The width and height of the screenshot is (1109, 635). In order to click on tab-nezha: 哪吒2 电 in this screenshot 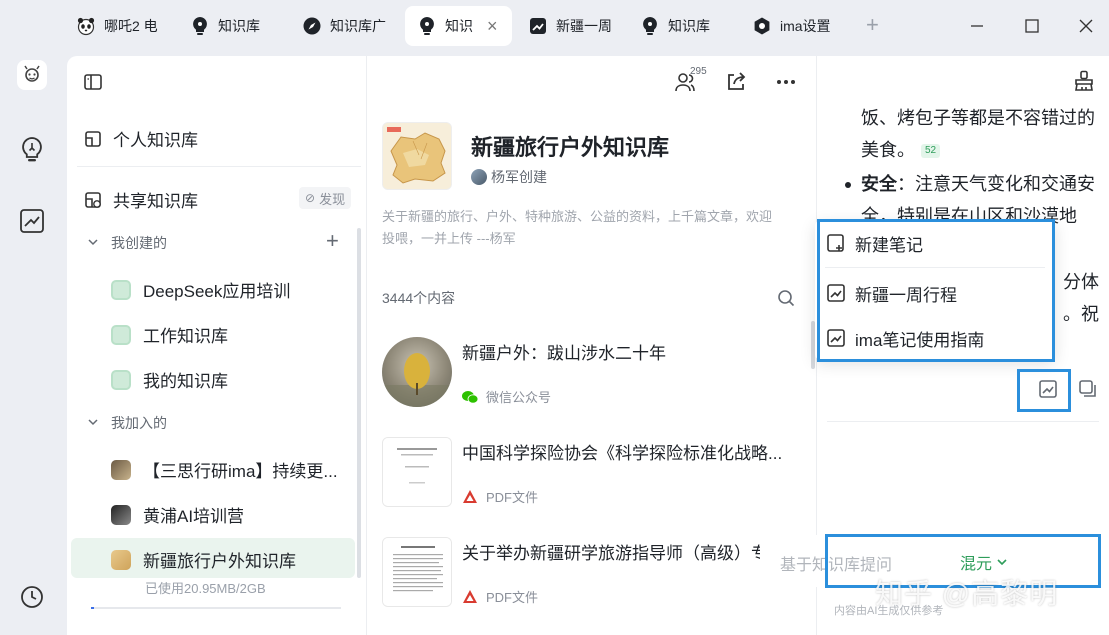, I will do `click(121, 26)`.